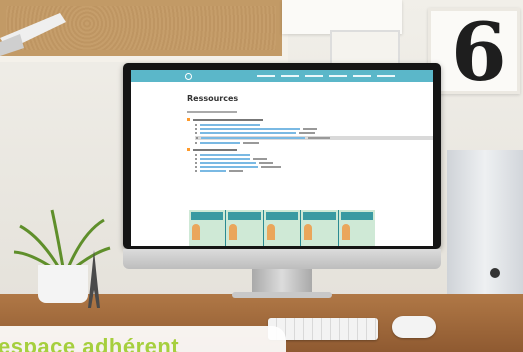  I want to click on eiffel-tower-figurine, so click(94, 279).